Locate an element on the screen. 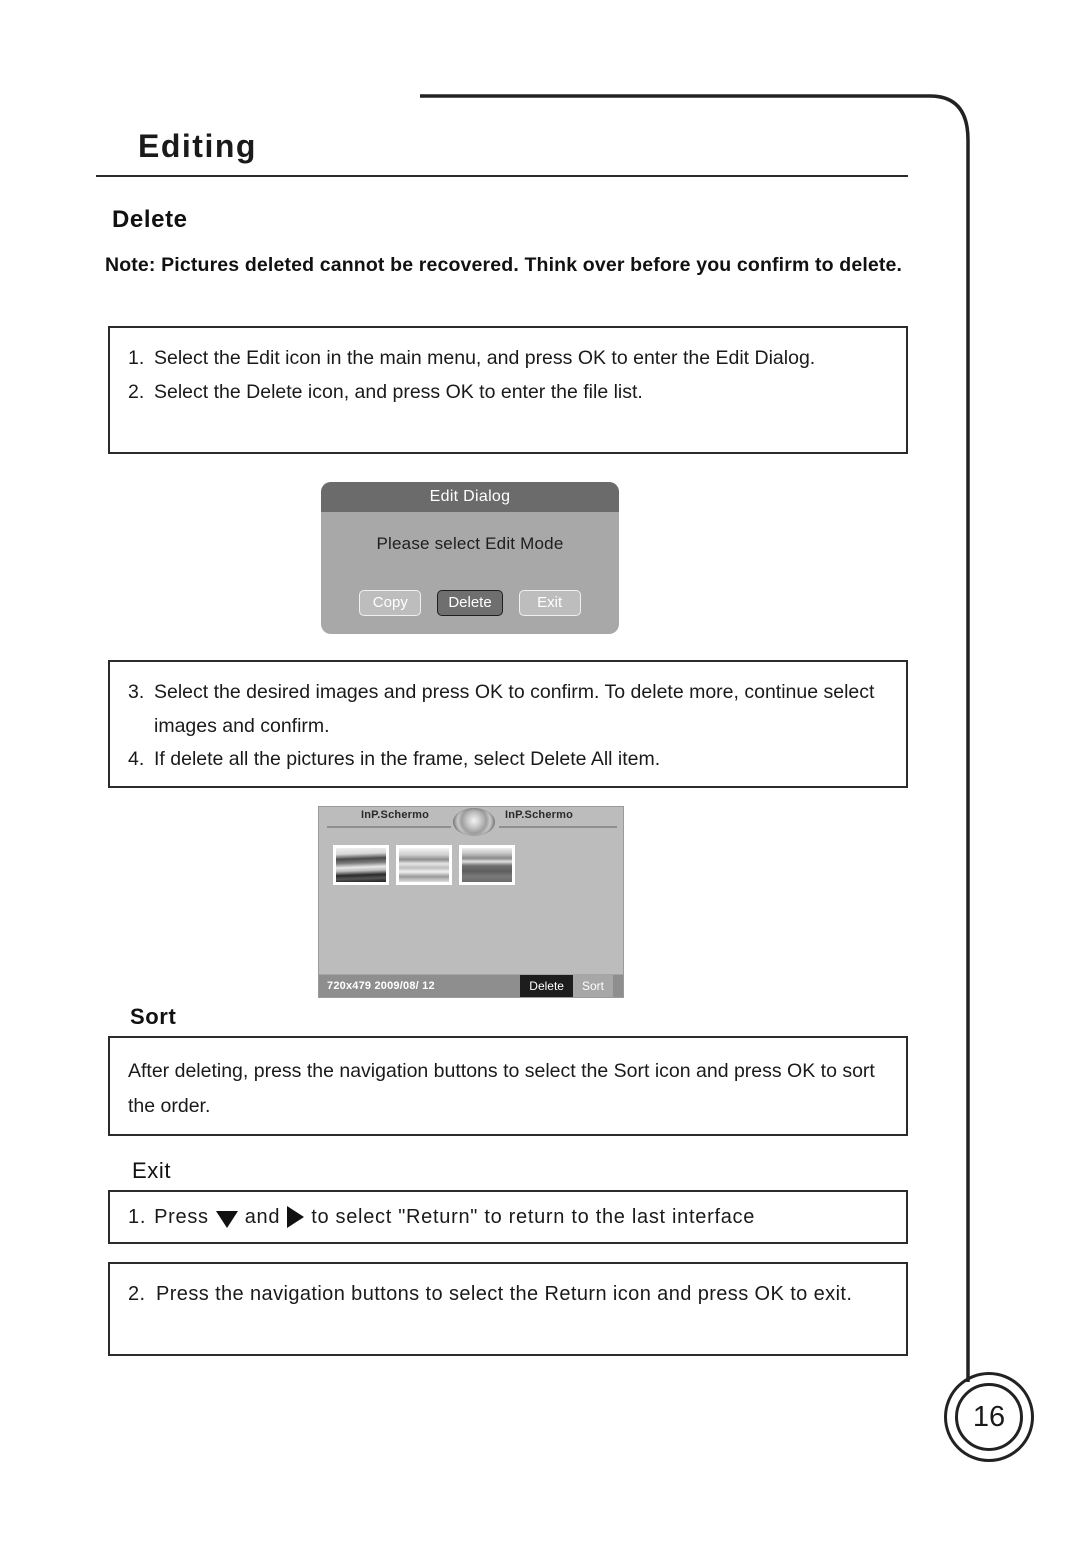  tab-underline-right is located at coordinates (558, 827).